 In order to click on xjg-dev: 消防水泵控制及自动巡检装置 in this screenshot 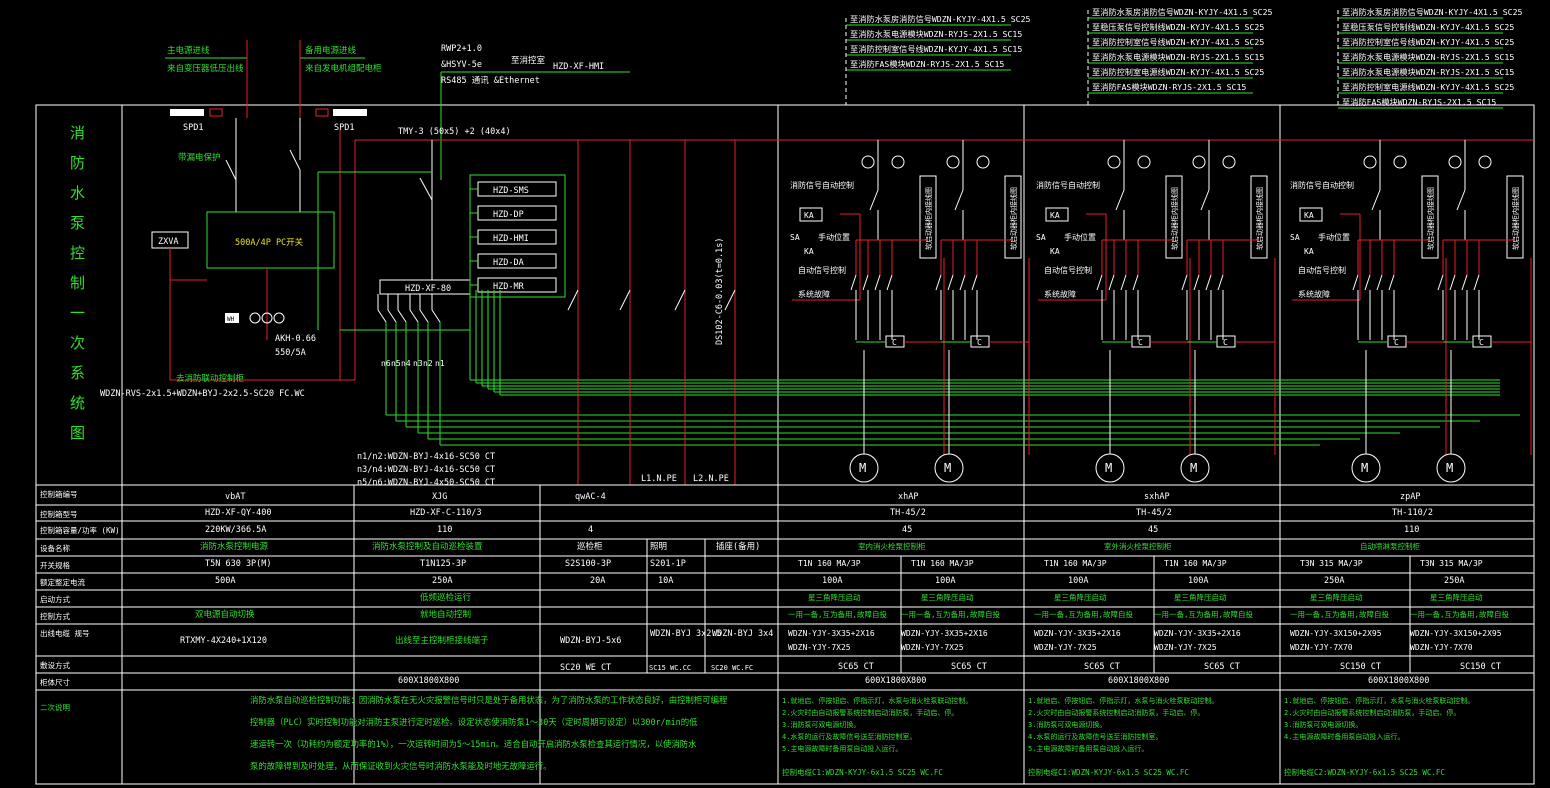, I will do `click(427, 546)`.